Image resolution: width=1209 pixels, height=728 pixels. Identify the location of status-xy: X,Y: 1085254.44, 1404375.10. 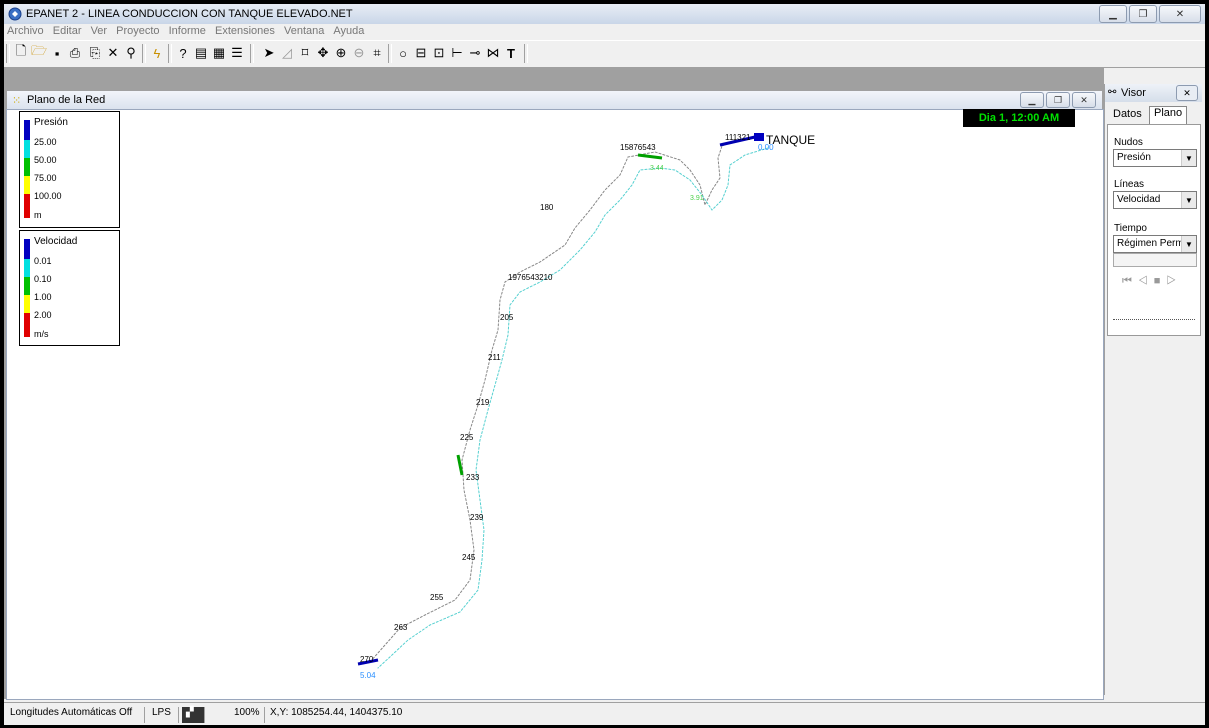
(336, 712).